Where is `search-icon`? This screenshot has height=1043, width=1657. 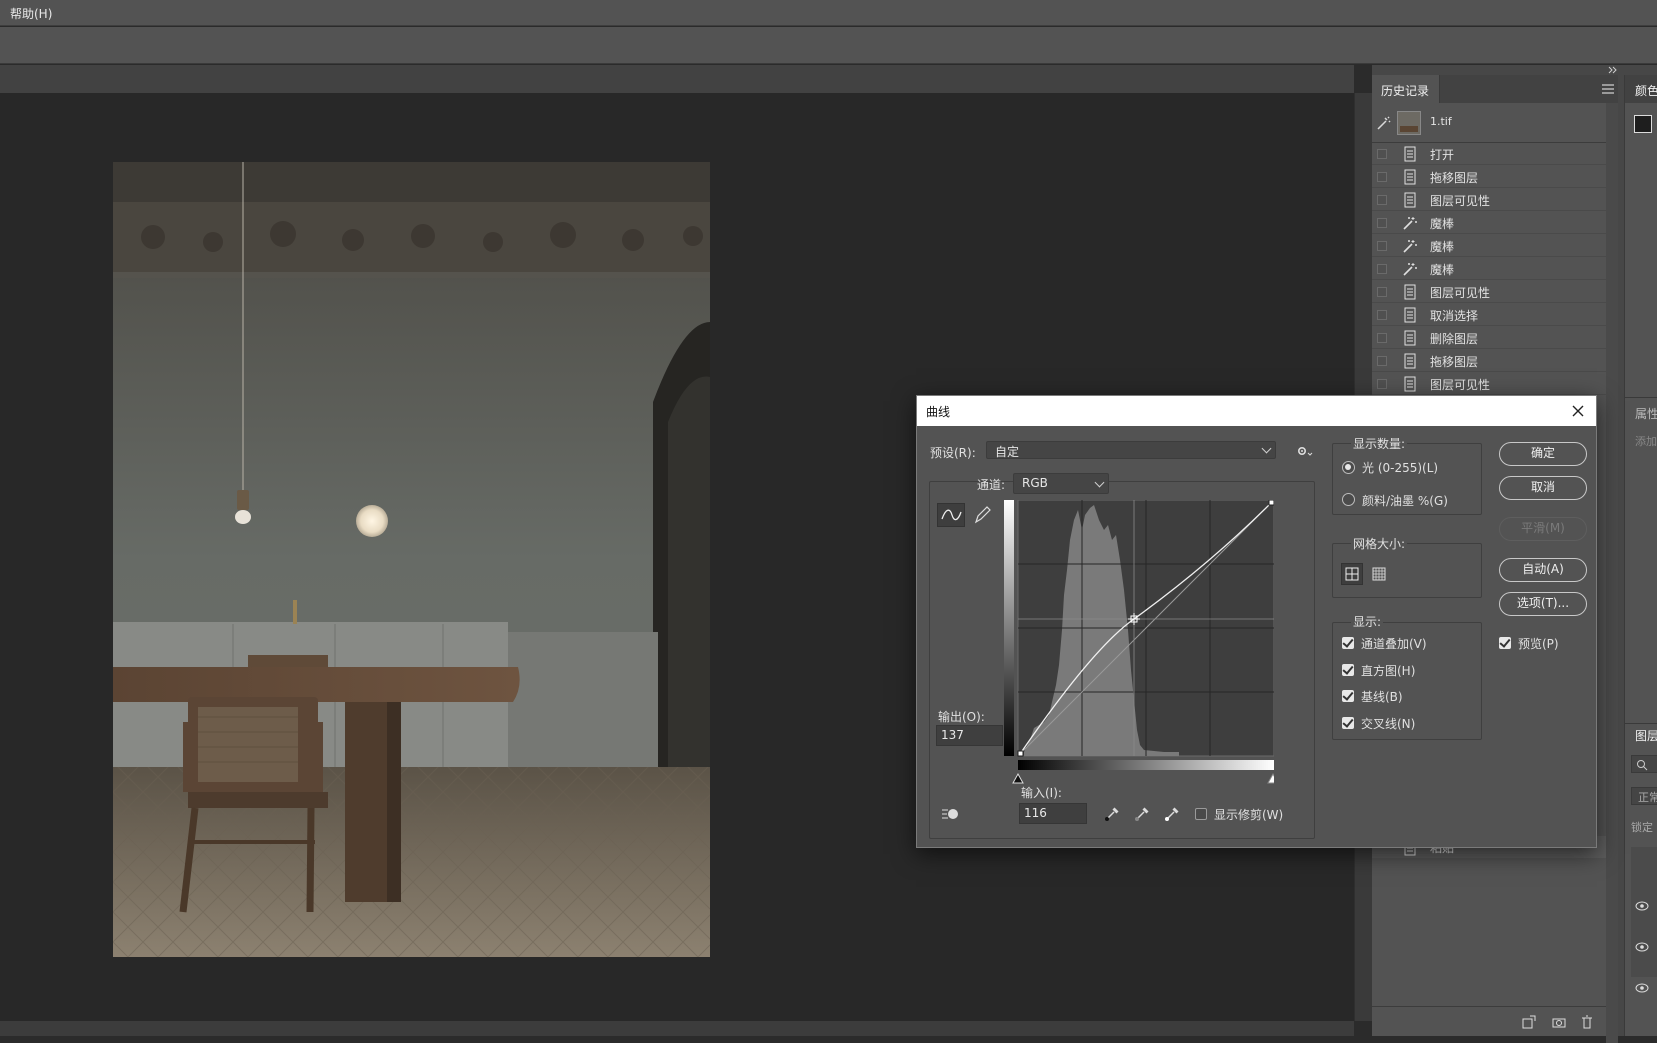 search-icon is located at coordinates (1642, 765).